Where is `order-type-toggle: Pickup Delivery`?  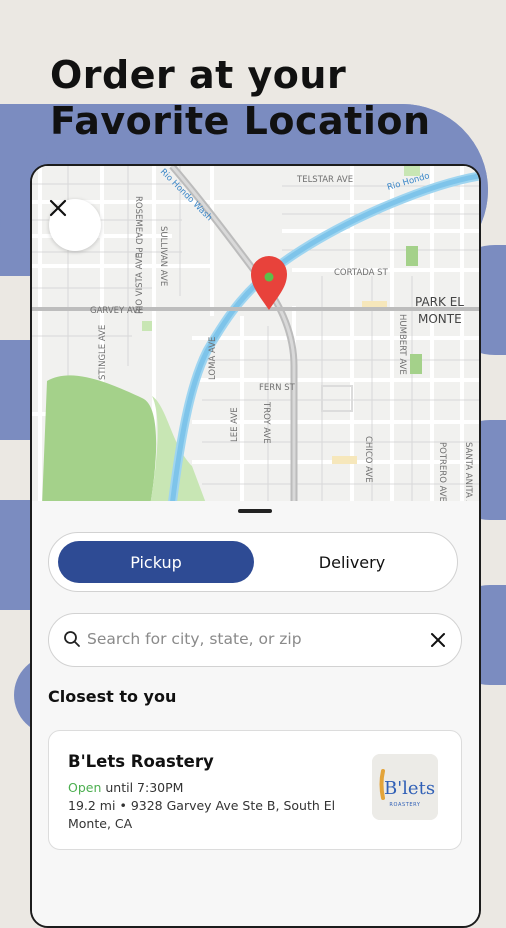 order-type-toggle: Pickup Delivery is located at coordinates (253, 562).